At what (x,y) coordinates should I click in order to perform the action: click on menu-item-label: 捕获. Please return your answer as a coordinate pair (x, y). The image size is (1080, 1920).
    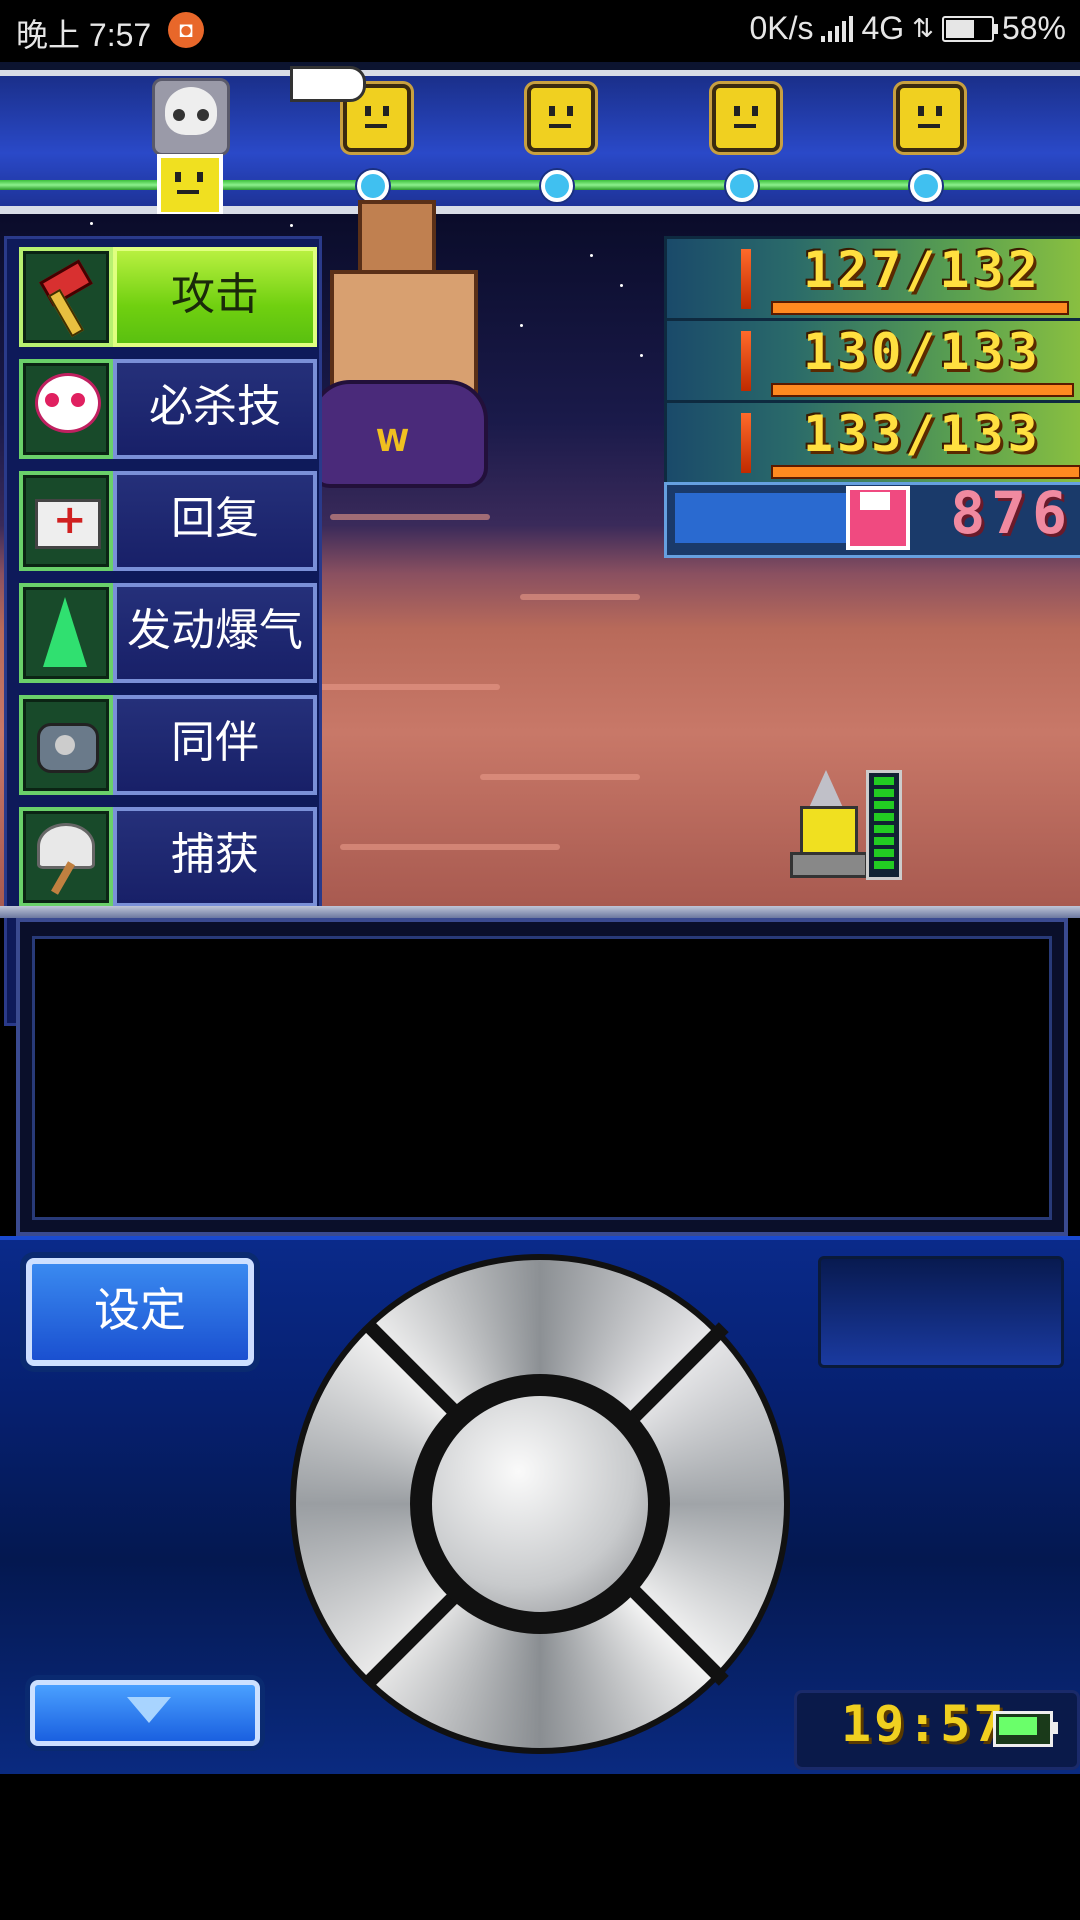
    Looking at the image, I should click on (215, 857).